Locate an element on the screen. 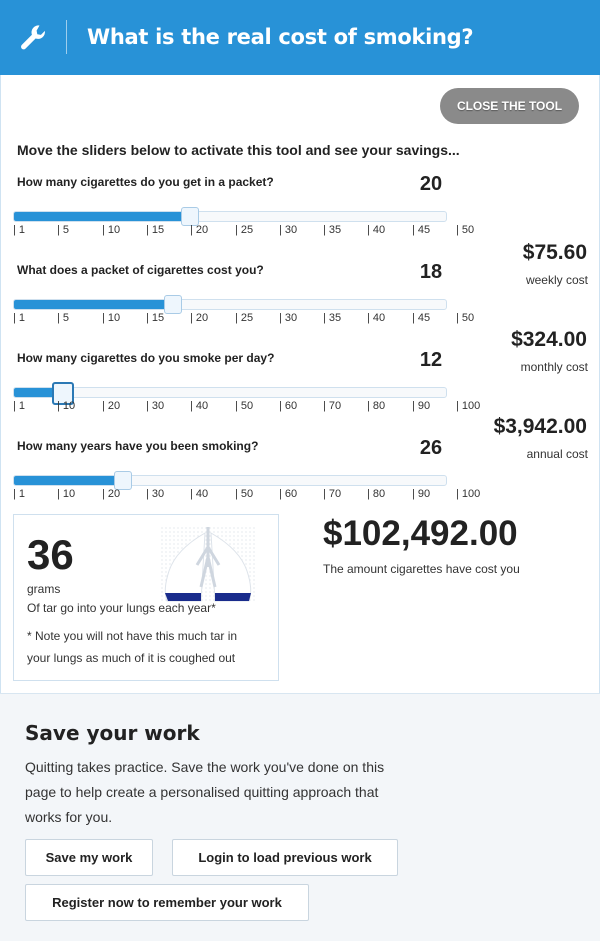 The height and width of the screenshot is (941, 600). header-divider is located at coordinates (66, 37).